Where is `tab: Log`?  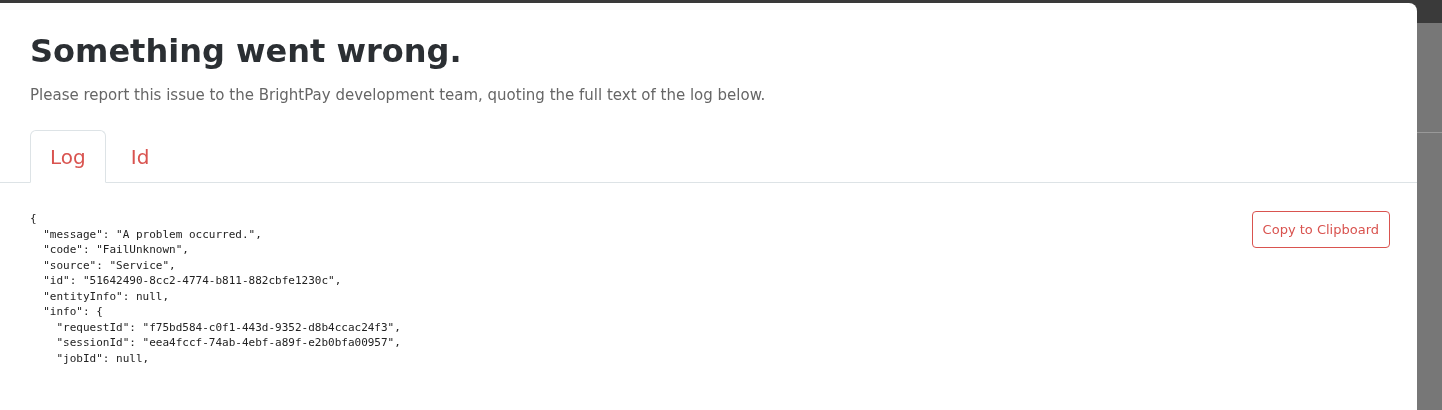 tab: Log is located at coordinates (68, 156).